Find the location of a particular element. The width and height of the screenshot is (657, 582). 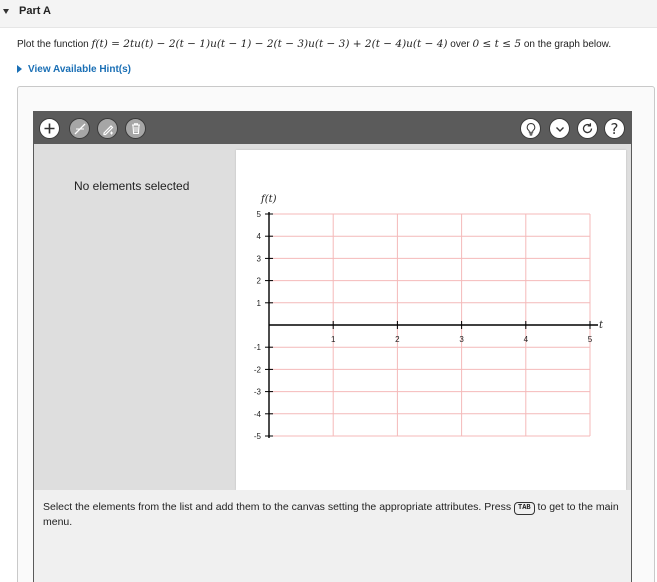

y-tick-label: 1 is located at coordinates (259, 303).